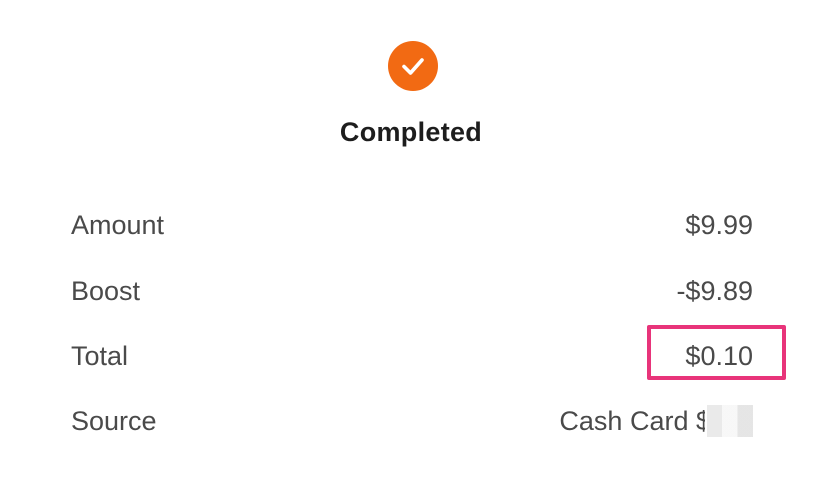 Image resolution: width=820 pixels, height=502 pixels. Describe the element at coordinates (716, 352) in the screenshot. I see `total-highlight-box` at that location.